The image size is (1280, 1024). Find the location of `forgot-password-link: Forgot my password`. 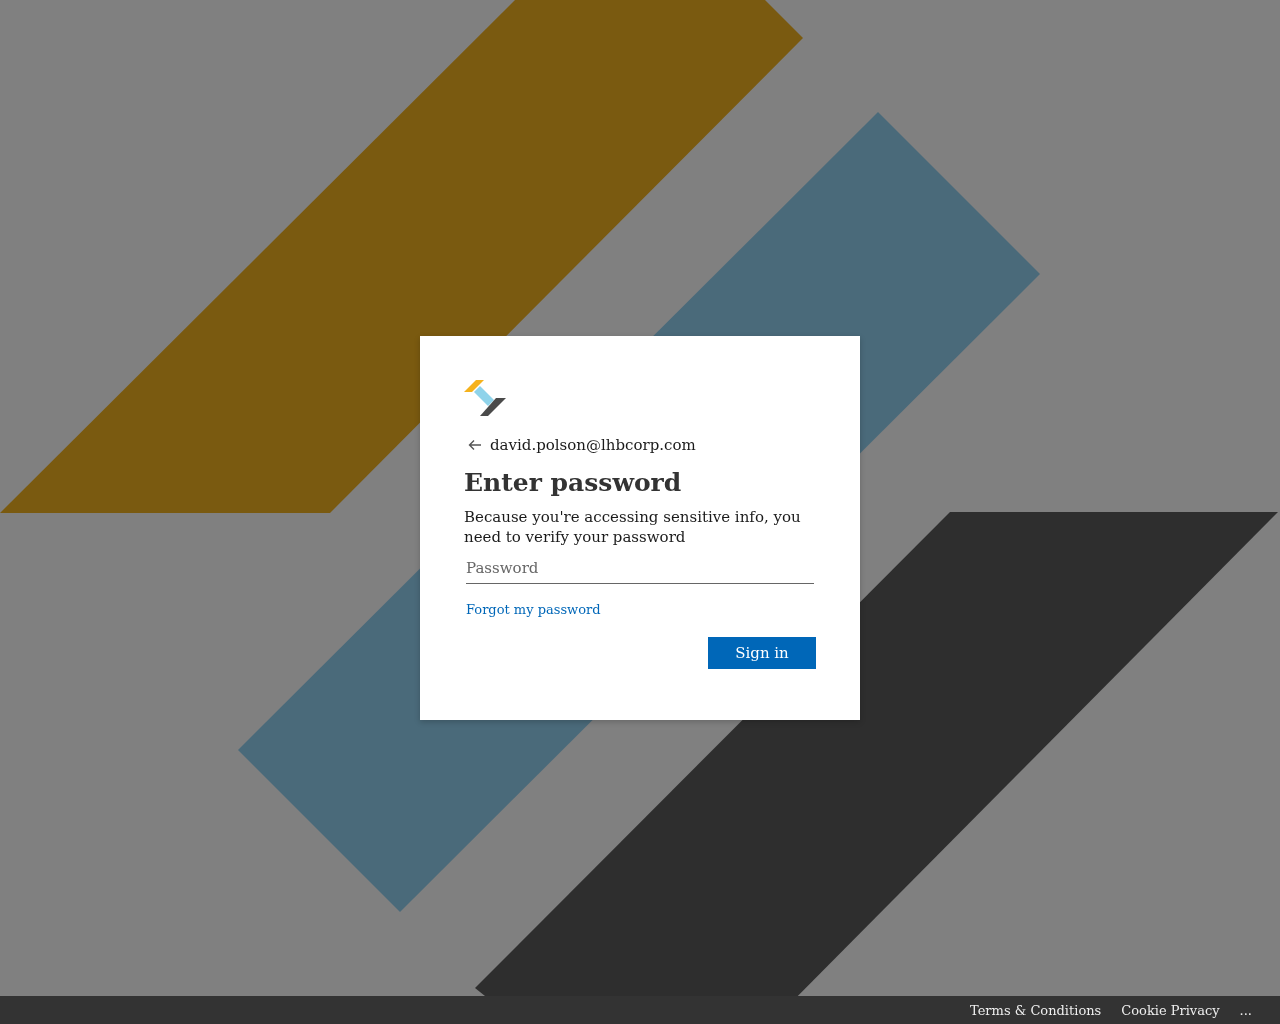

forgot-password-link: Forgot my password is located at coordinates (533, 609).